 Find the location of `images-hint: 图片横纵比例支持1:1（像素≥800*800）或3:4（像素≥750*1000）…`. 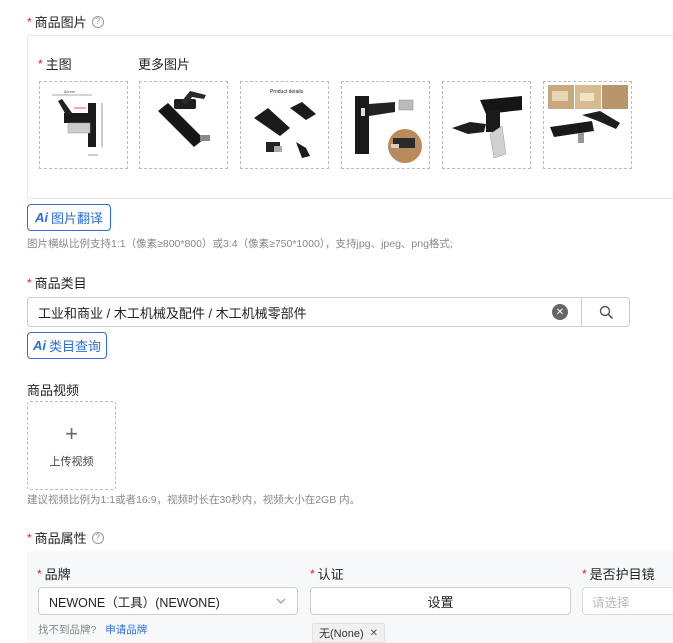

images-hint: 图片横纵比例支持1:1（像素≥800*800）或3:4（像素≥750*1000）… is located at coordinates (240, 244).